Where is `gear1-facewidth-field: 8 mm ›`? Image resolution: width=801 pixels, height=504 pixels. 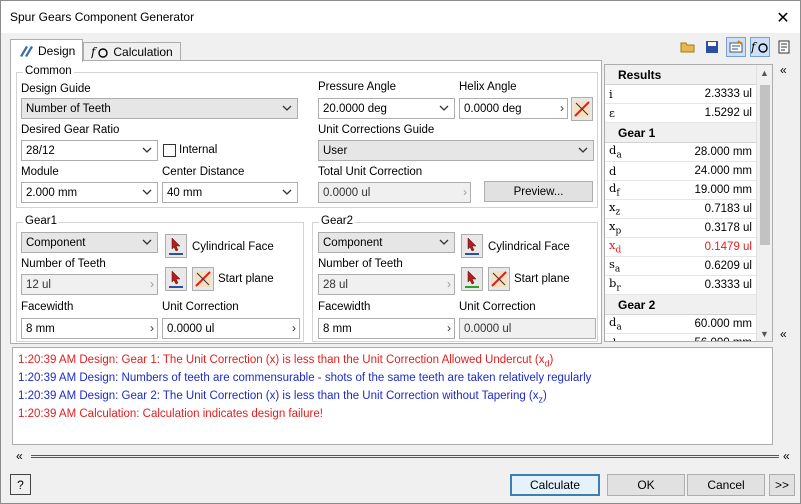 gear1-facewidth-field: 8 mm › is located at coordinates (89, 328).